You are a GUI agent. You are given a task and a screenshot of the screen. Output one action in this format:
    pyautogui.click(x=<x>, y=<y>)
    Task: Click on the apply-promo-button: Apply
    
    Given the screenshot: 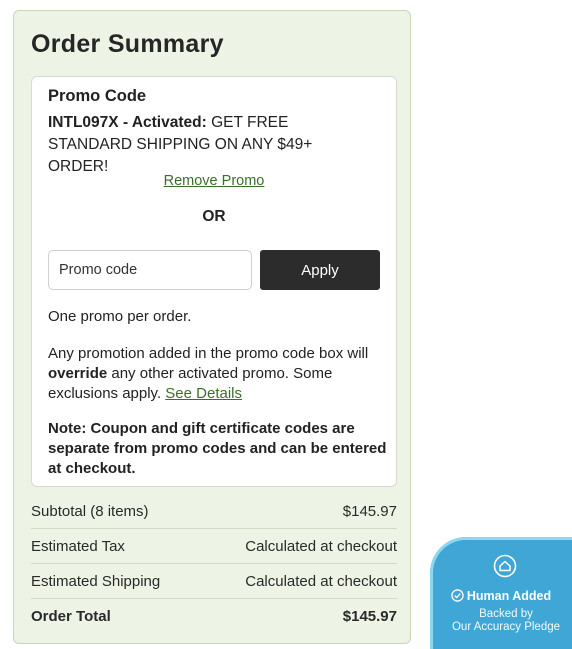 What is the action you would take?
    pyautogui.click(x=320, y=270)
    